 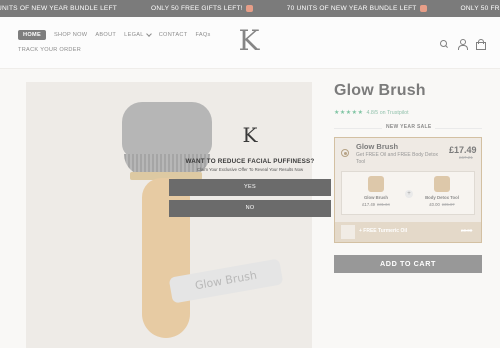 What do you see at coordinates (250, 135) in the screenshot?
I see `popup-logo: K` at bounding box center [250, 135].